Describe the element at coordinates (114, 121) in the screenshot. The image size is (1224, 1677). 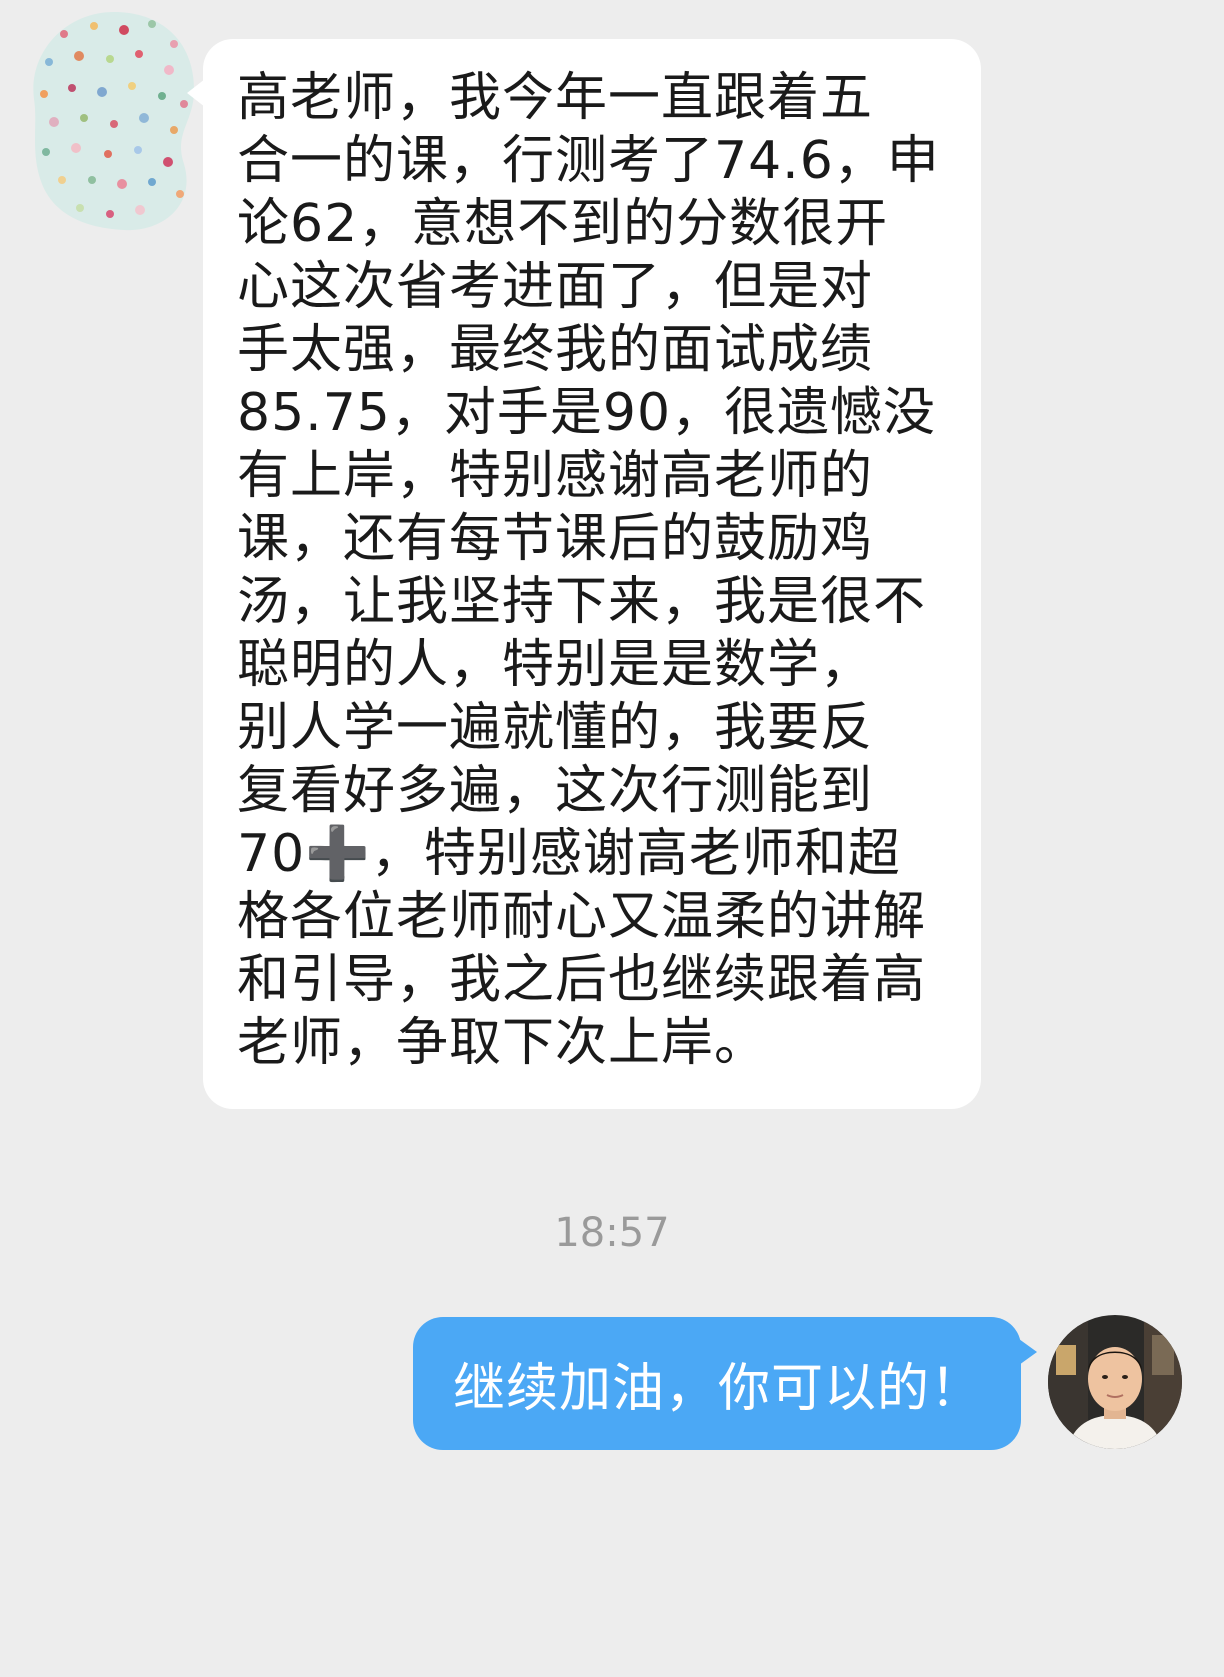
I see `polka-dot-avatar-icon` at that location.